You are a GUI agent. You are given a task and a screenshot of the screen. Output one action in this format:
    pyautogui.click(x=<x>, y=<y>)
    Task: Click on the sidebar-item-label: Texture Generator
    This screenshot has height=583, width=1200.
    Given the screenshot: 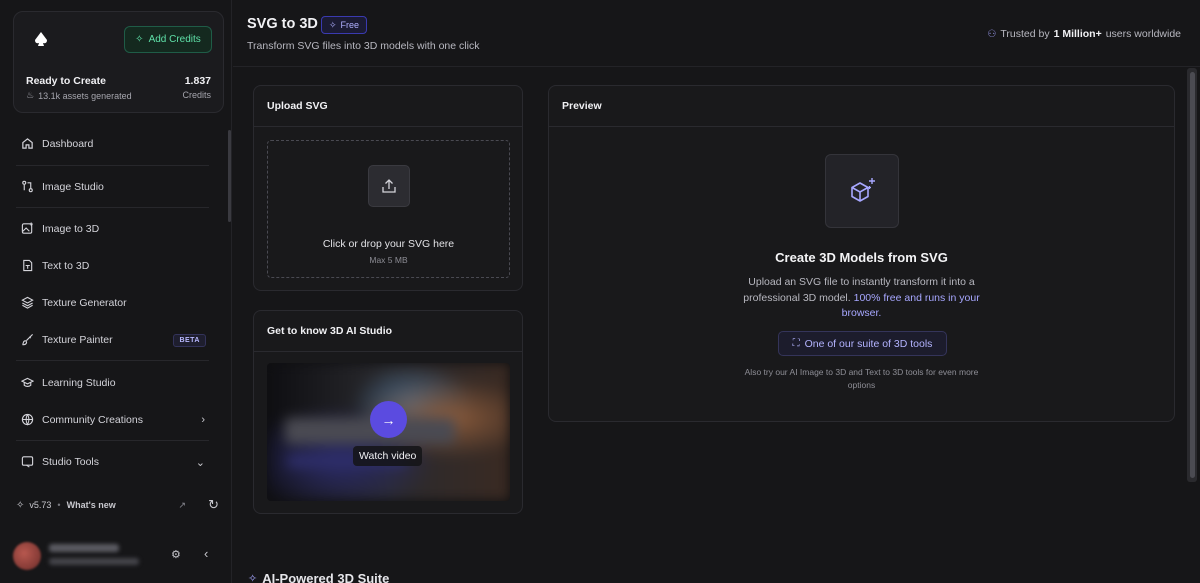 What is the action you would take?
    pyautogui.click(x=84, y=303)
    